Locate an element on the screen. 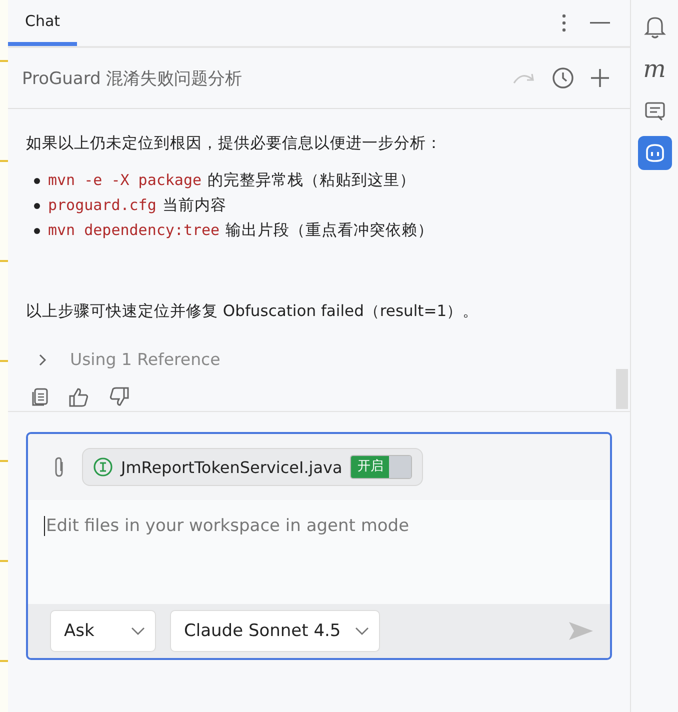 Image resolution: width=678 pixels, height=712 pixels. code-text: proguard.cfg is located at coordinates (102, 205).